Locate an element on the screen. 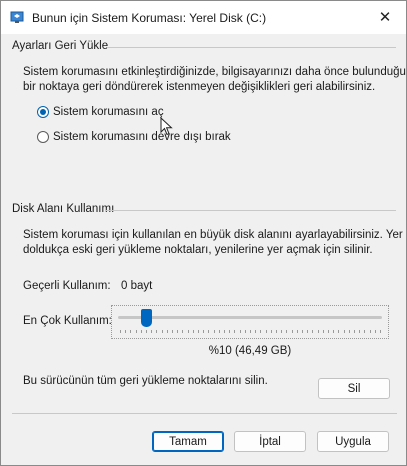  slider-track is located at coordinates (250, 317).